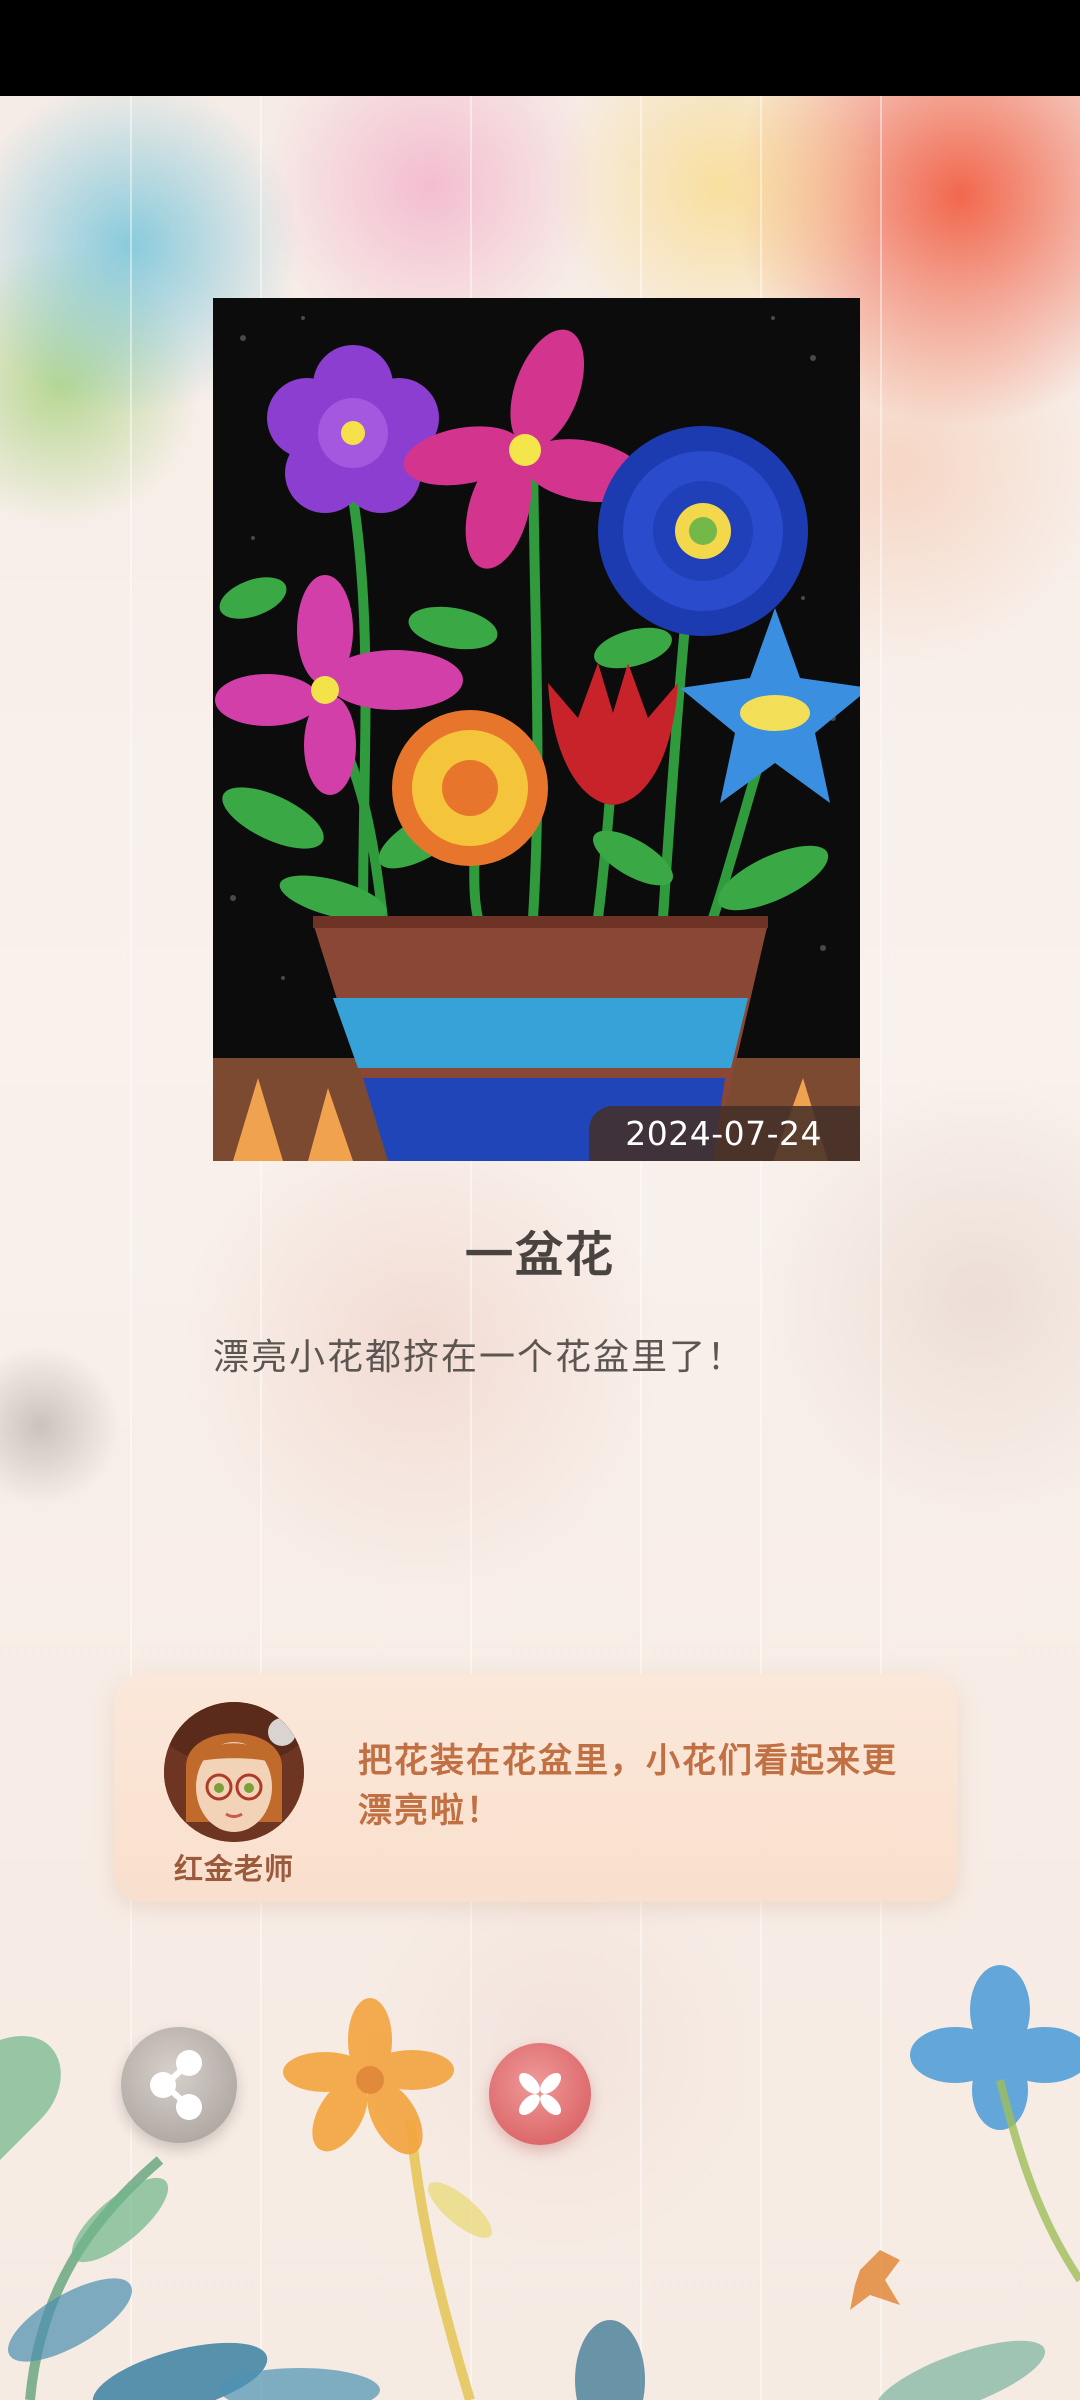 This screenshot has width=1080, height=2400. I want to click on teacher-name: 红金老师, so click(233, 1869).